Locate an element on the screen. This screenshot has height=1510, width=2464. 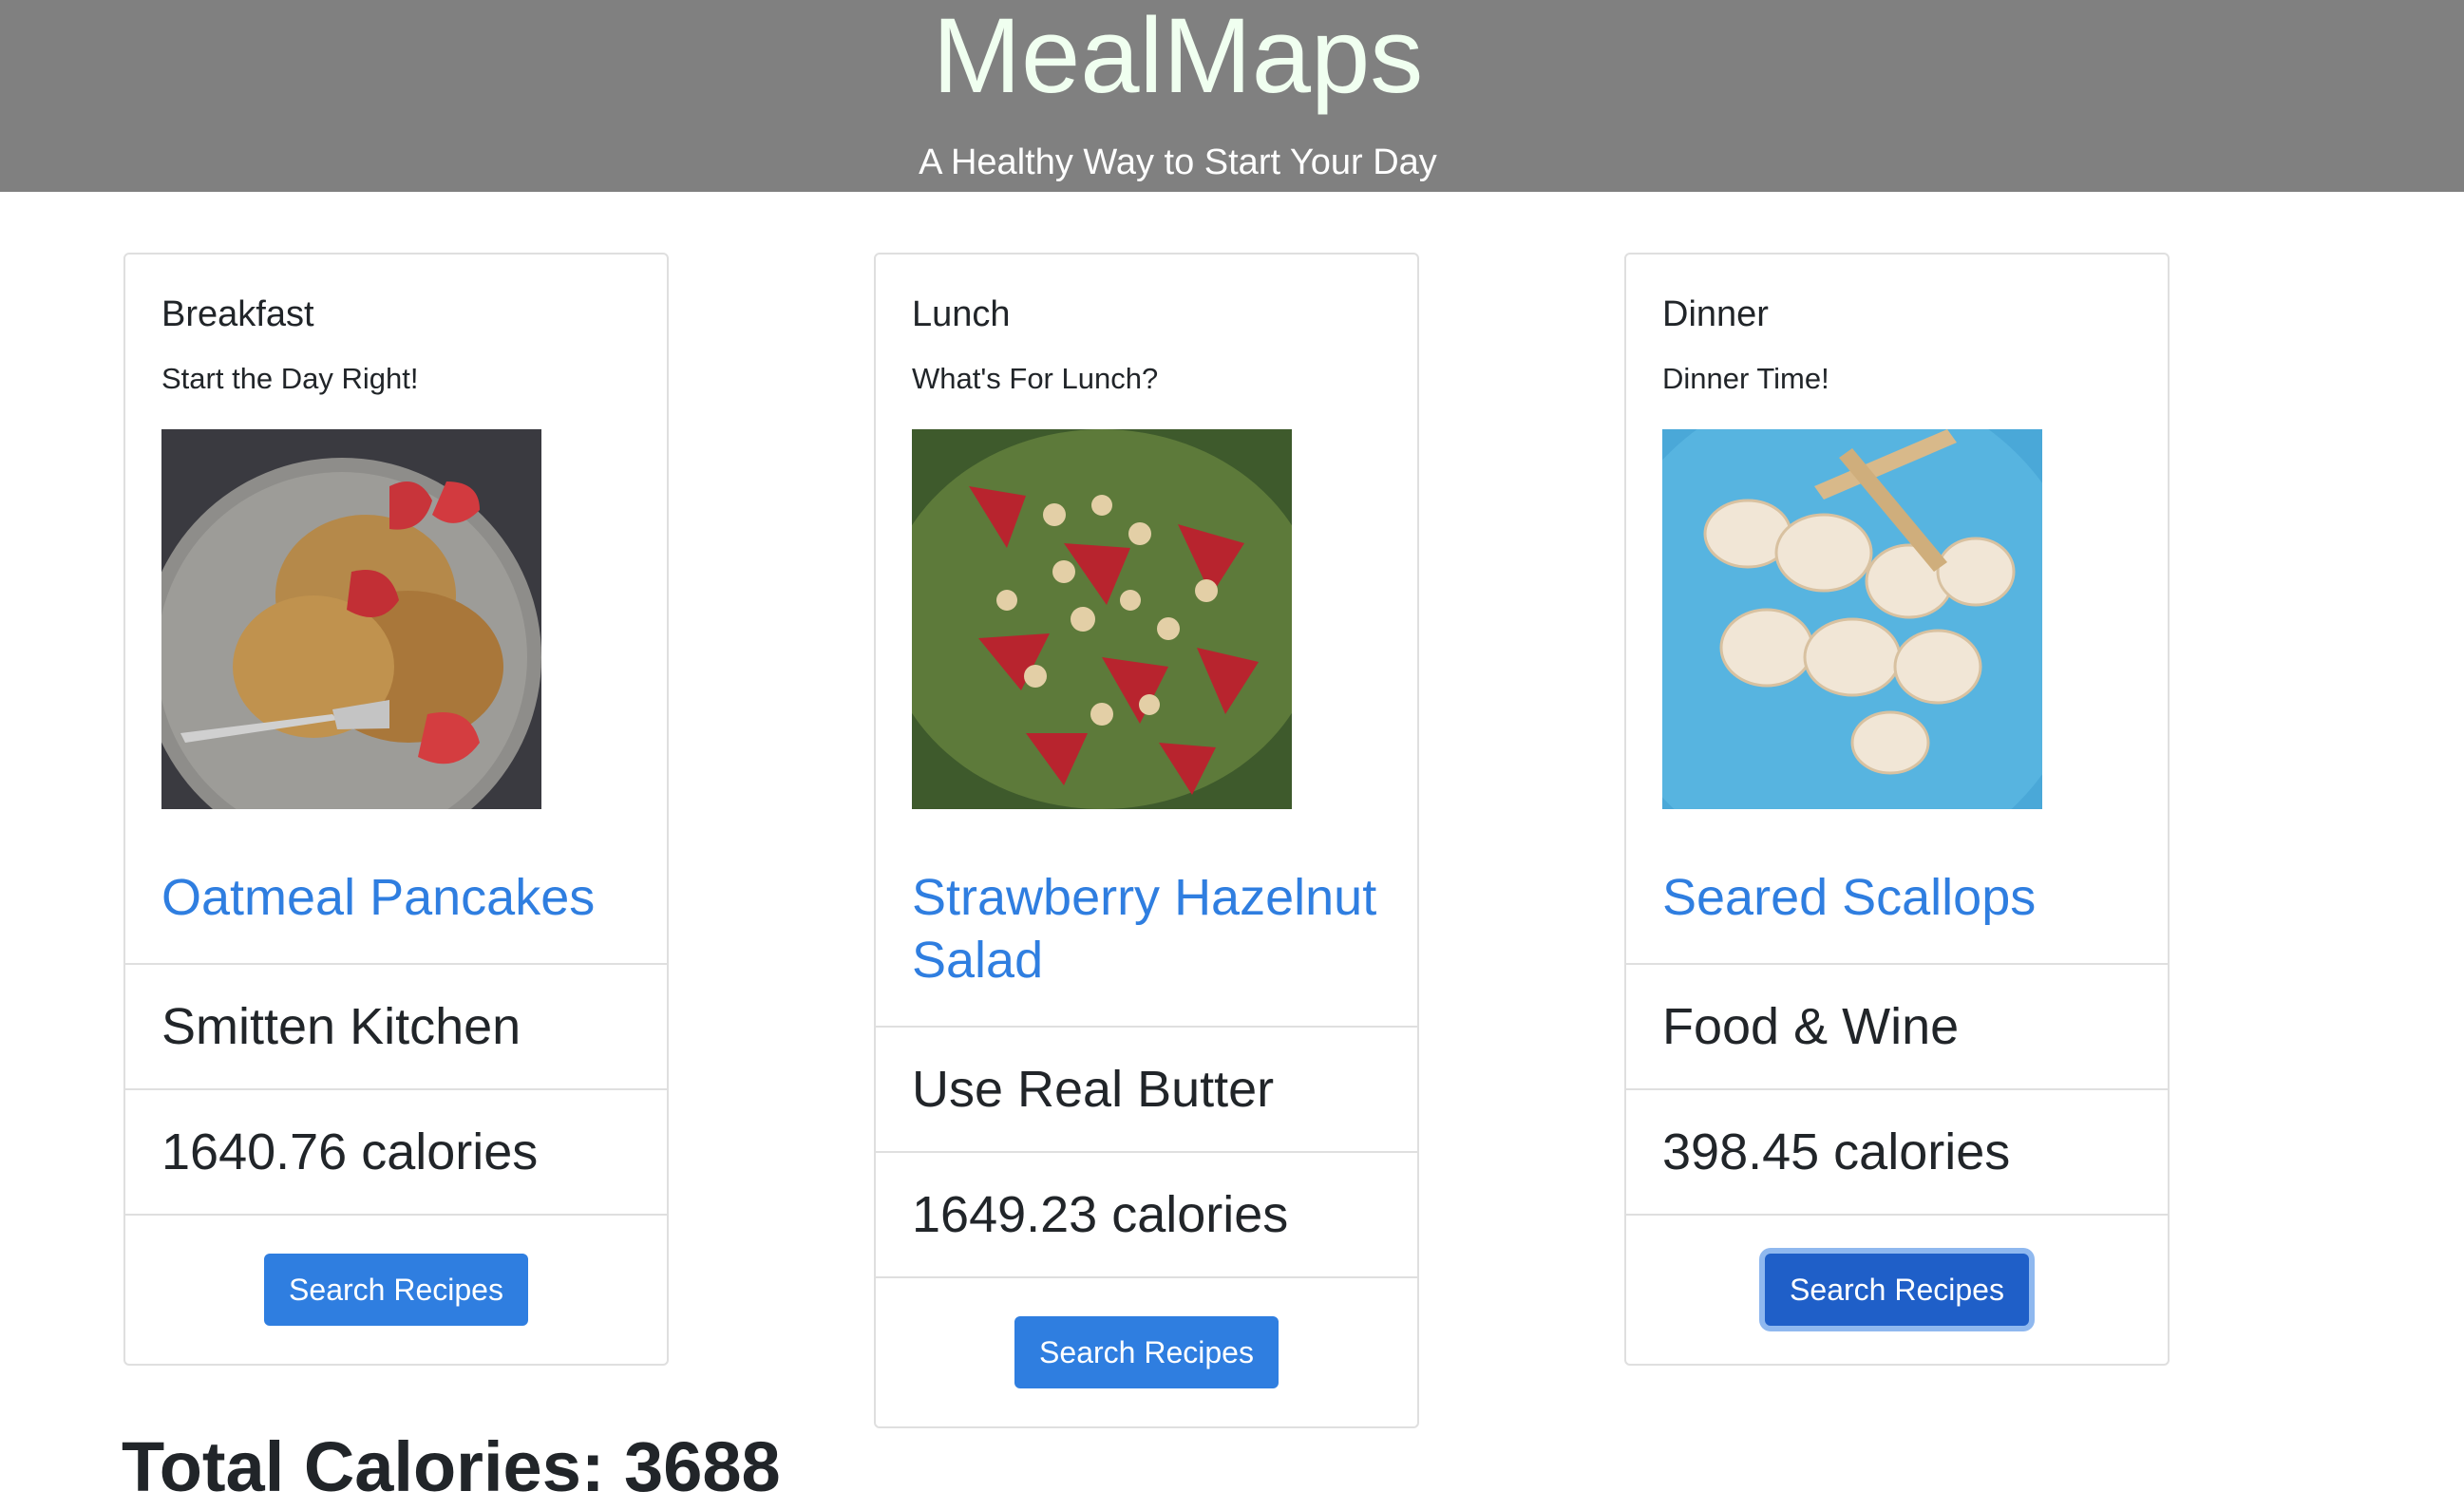
recipe-link-oatmeal-pancakes: Oatmeal Pancakes is located at coordinates (396, 897).